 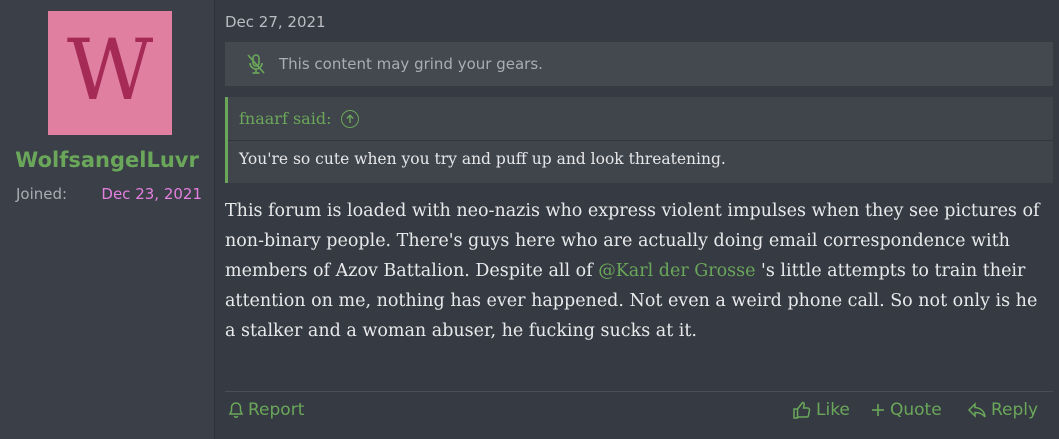 What do you see at coordinates (350, 118) in the screenshot?
I see `arrow-up-circle-icon` at bounding box center [350, 118].